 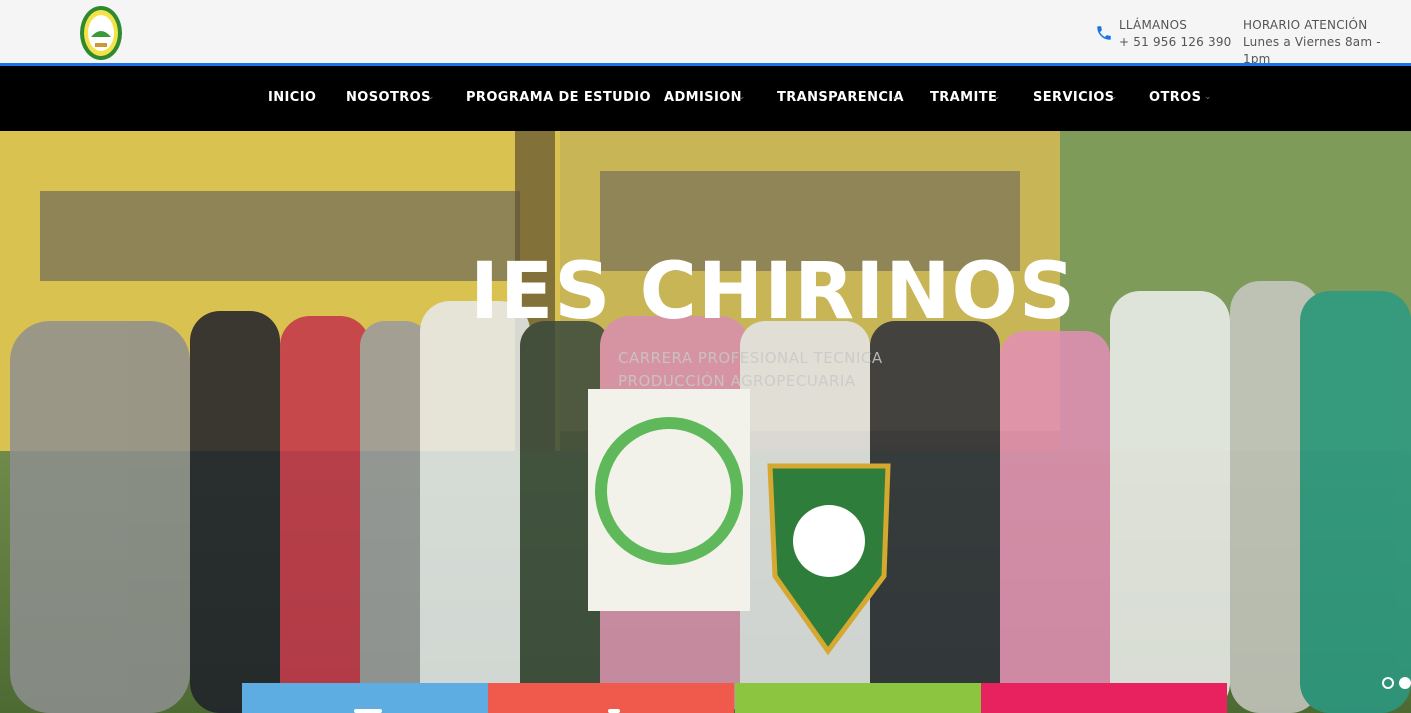 I want to click on institution-seal-icon, so click(x=101, y=33).